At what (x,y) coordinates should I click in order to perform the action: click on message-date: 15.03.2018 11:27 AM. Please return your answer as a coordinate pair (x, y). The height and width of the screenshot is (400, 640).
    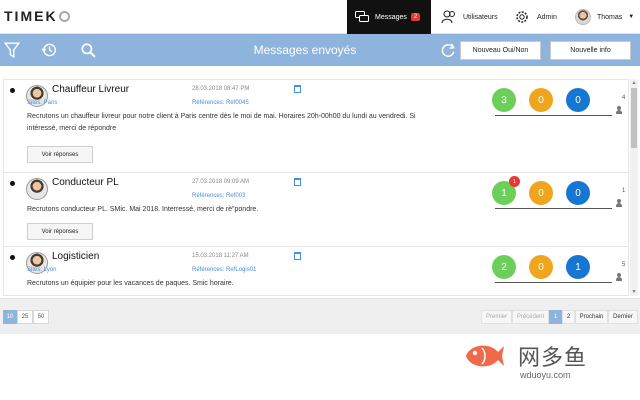
    Looking at the image, I should click on (220, 256).